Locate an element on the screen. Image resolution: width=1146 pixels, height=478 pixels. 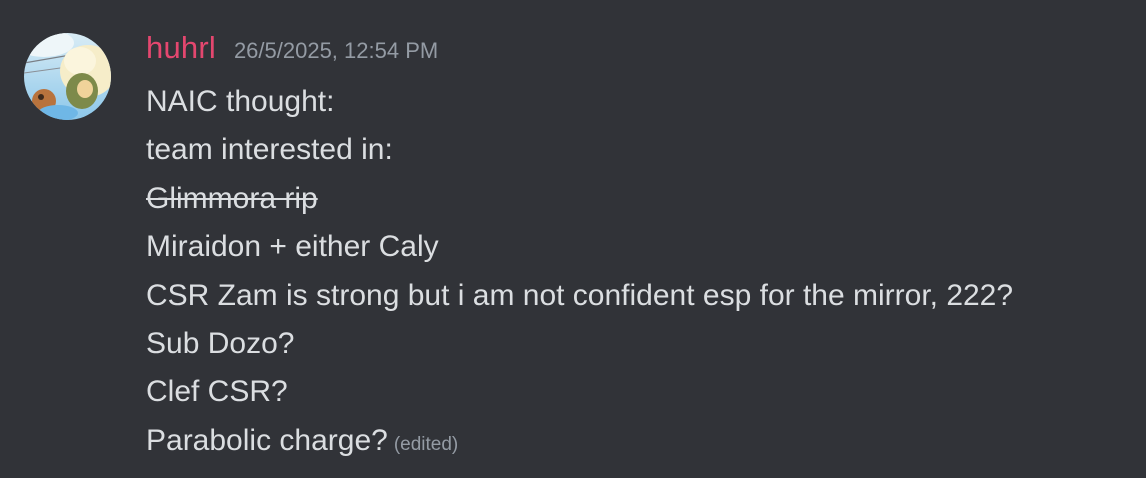
timestamp: 26/5/2025, 12:54 PM is located at coordinates (336, 51).